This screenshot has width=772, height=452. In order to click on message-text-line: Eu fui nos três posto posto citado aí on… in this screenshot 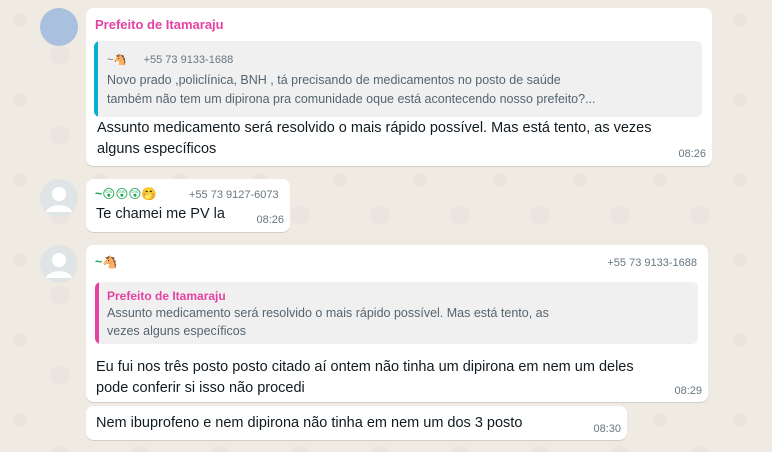, I will do `click(365, 367)`.